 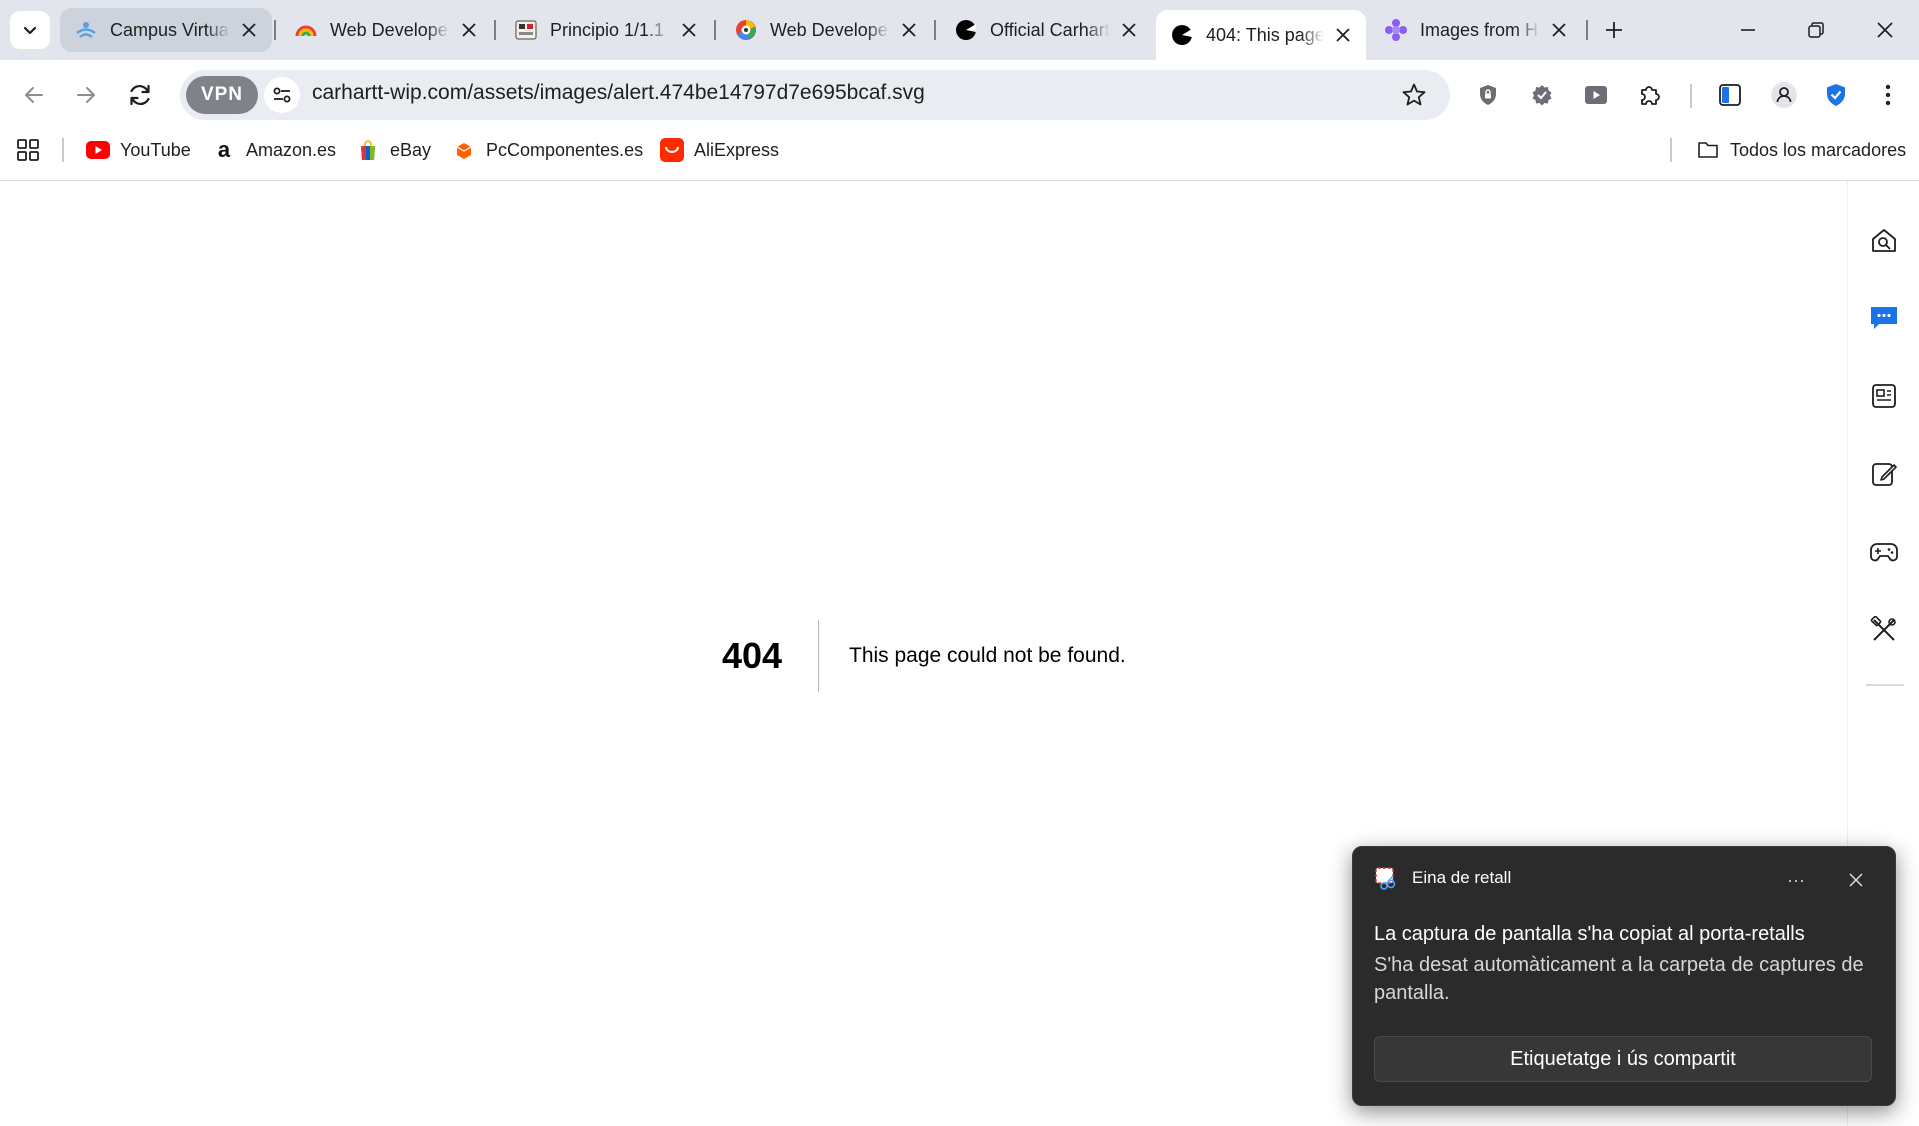 I want to click on toast-app-name: Eina de retall, so click(x=1462, y=877).